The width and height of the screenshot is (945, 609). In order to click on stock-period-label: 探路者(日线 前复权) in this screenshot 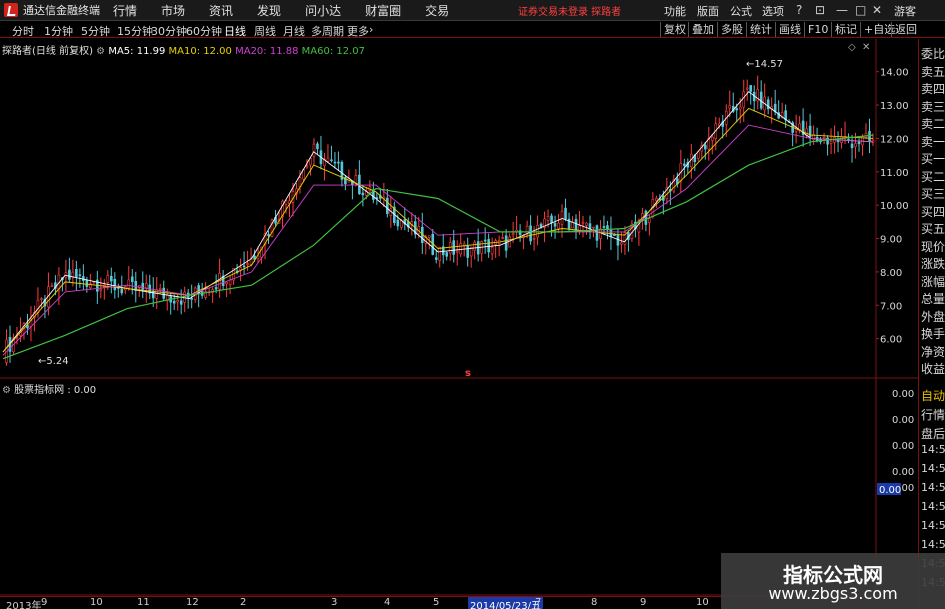, I will do `click(47, 51)`.